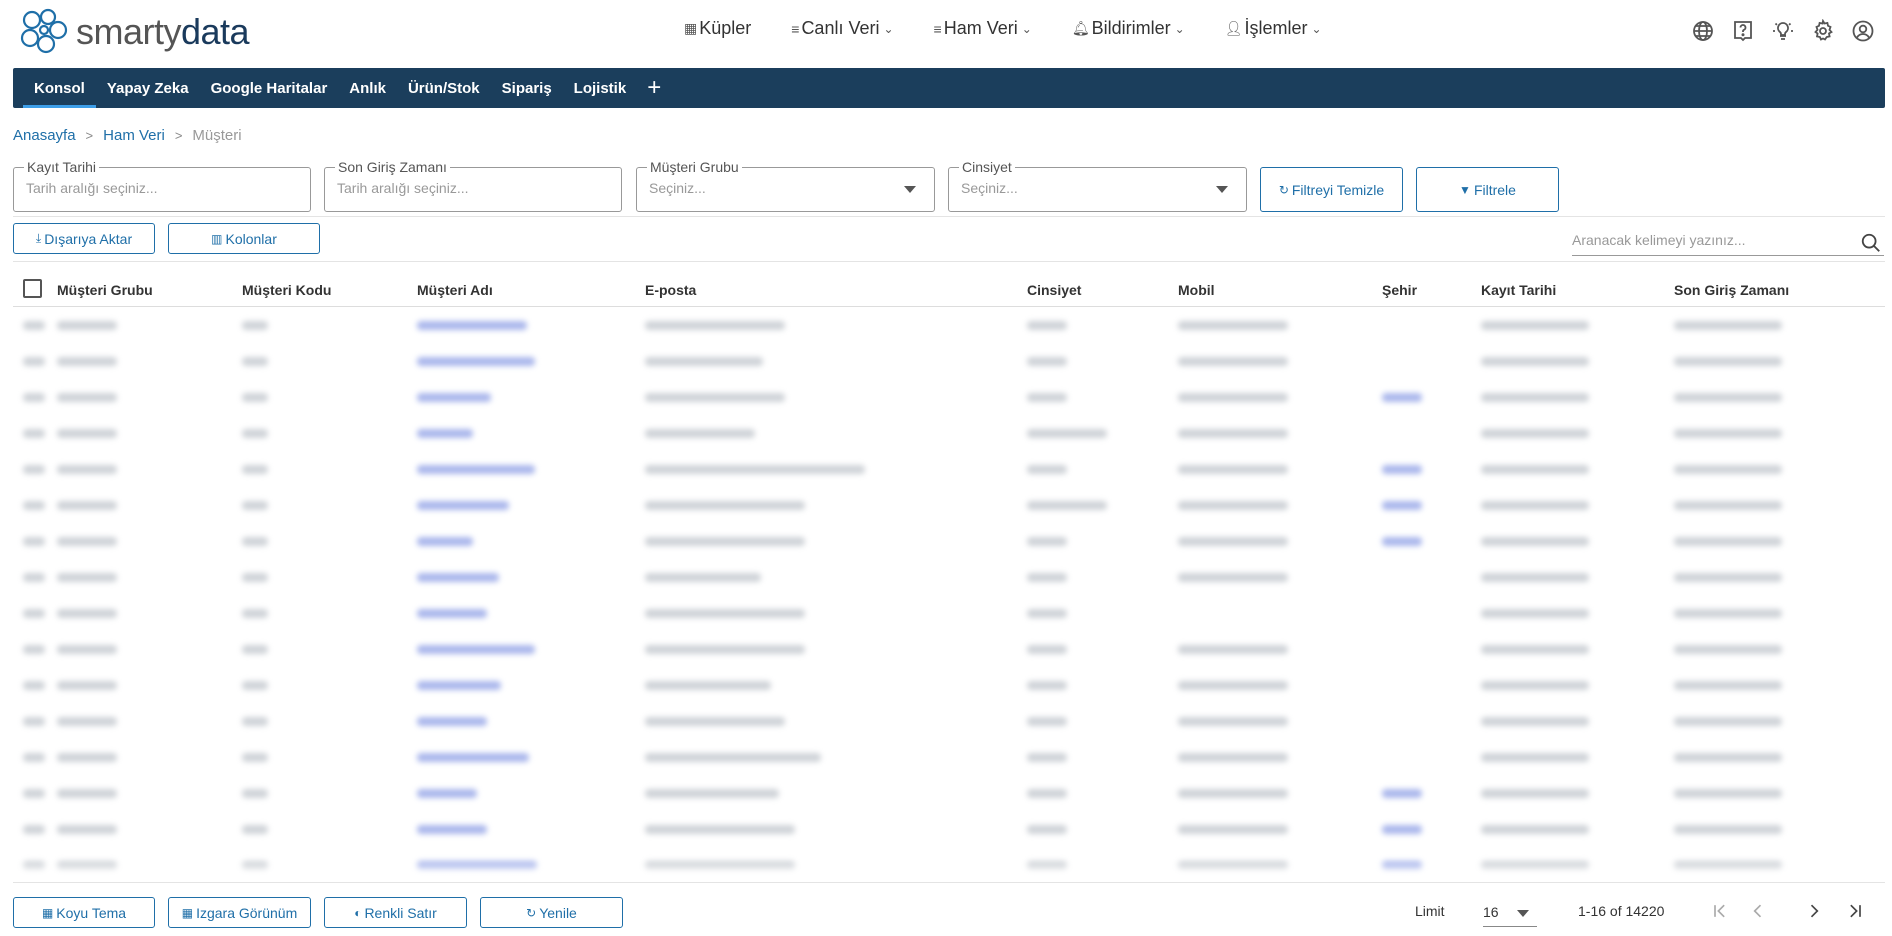  I want to click on limit-select: 16, so click(1510, 912).